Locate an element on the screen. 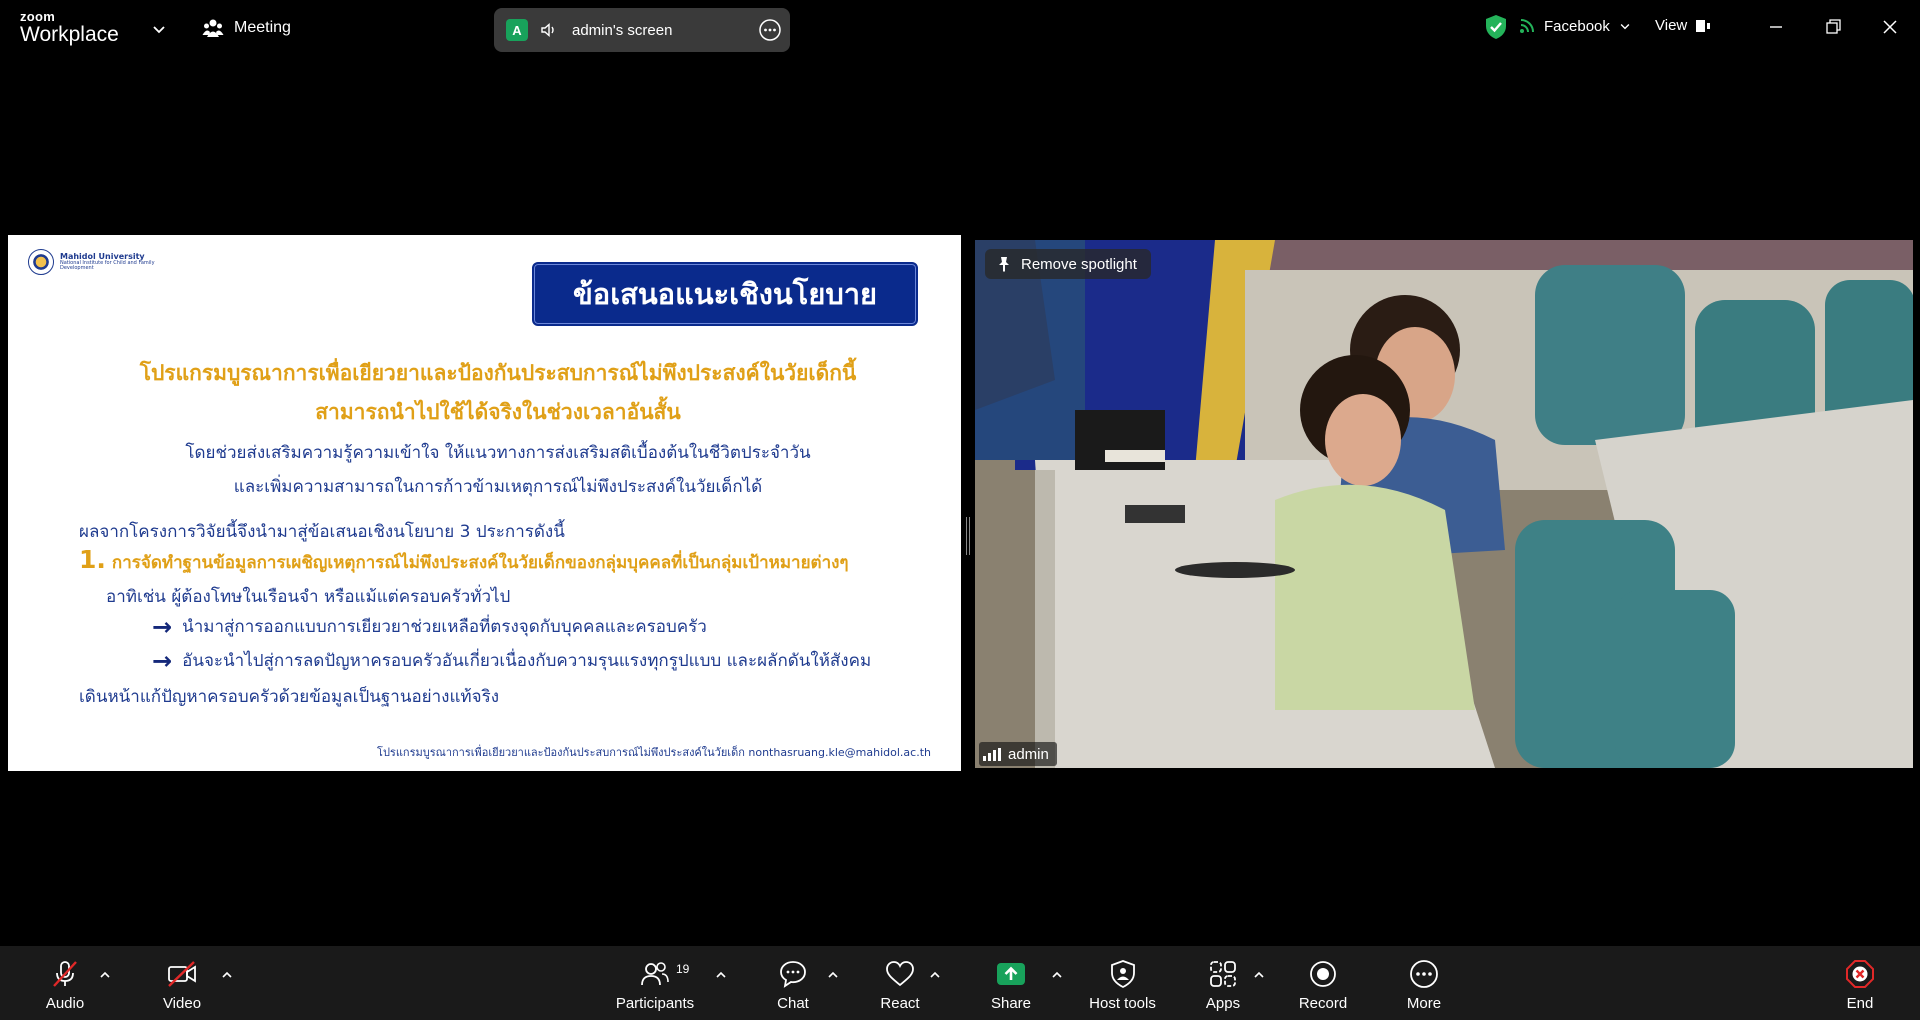 This screenshot has height=1020, width=1920. logo-workplace-text: Workplace is located at coordinates (69, 34).